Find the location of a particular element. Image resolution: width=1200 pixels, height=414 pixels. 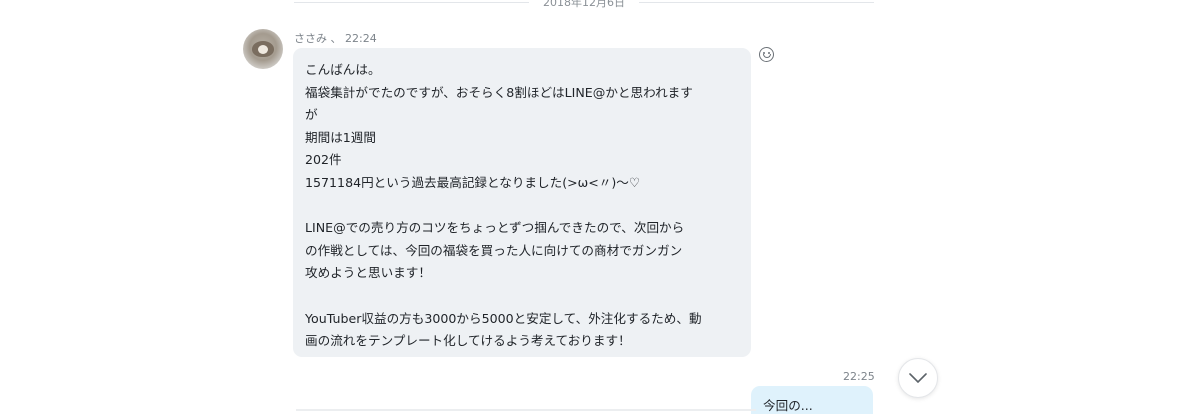

message-meta: ささみ 、 22:24 is located at coordinates (335, 38).